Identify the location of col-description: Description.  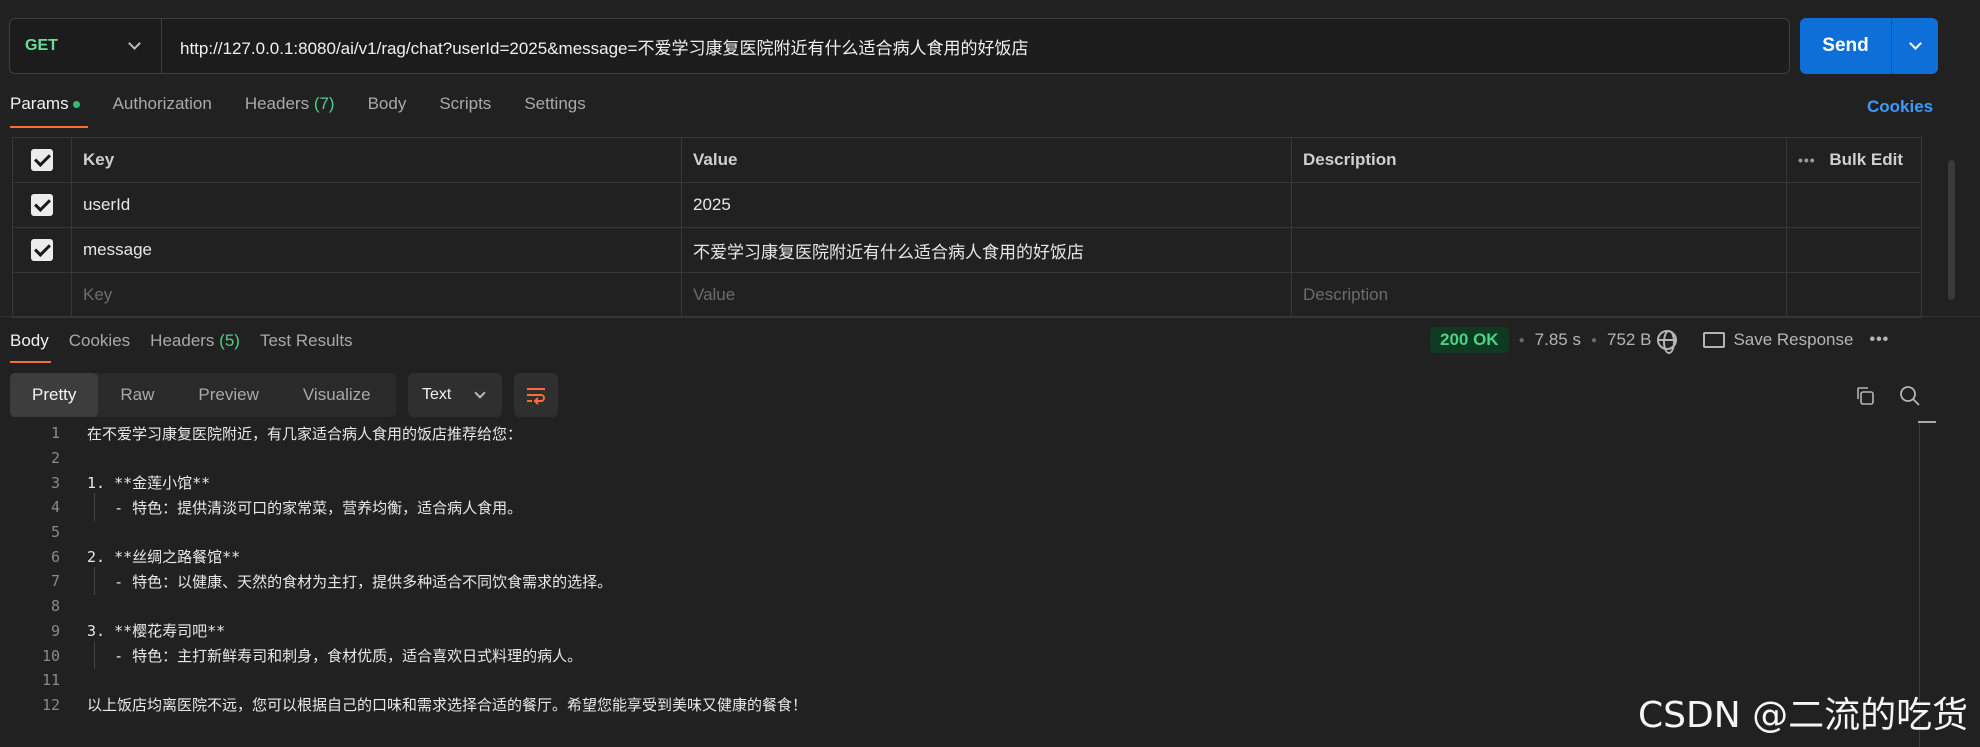
(1539, 160).